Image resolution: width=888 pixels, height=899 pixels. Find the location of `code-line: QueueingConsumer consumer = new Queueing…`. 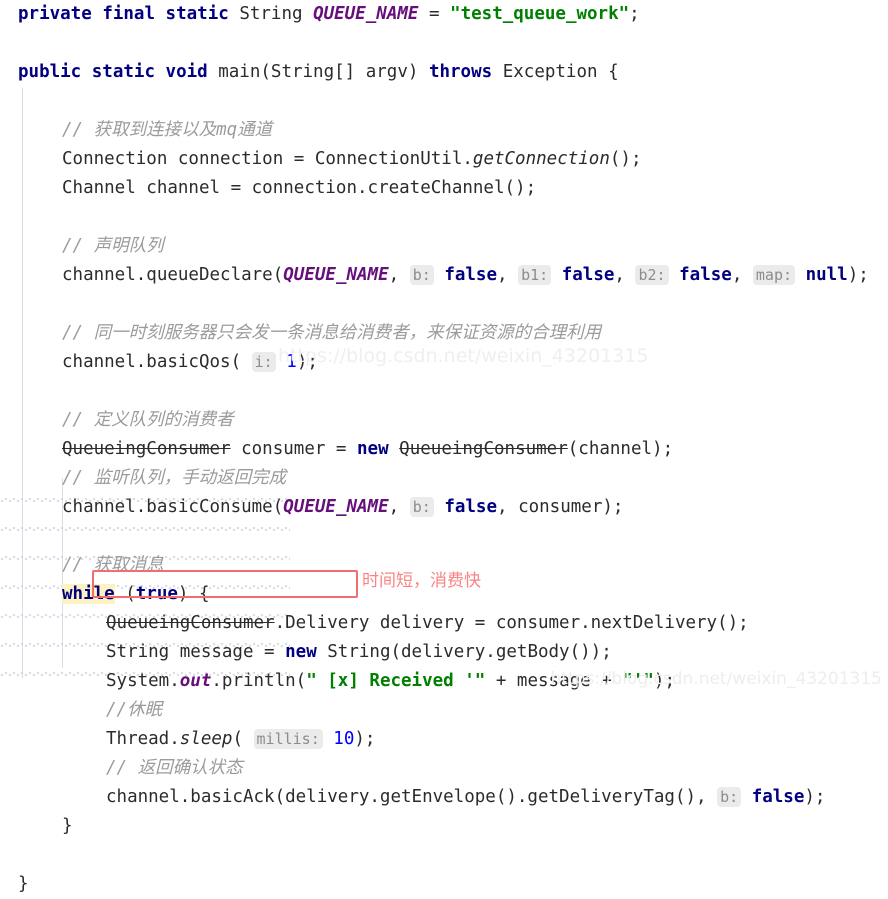

code-line: QueueingConsumer consumer = new Queueing… is located at coordinates (444, 449).